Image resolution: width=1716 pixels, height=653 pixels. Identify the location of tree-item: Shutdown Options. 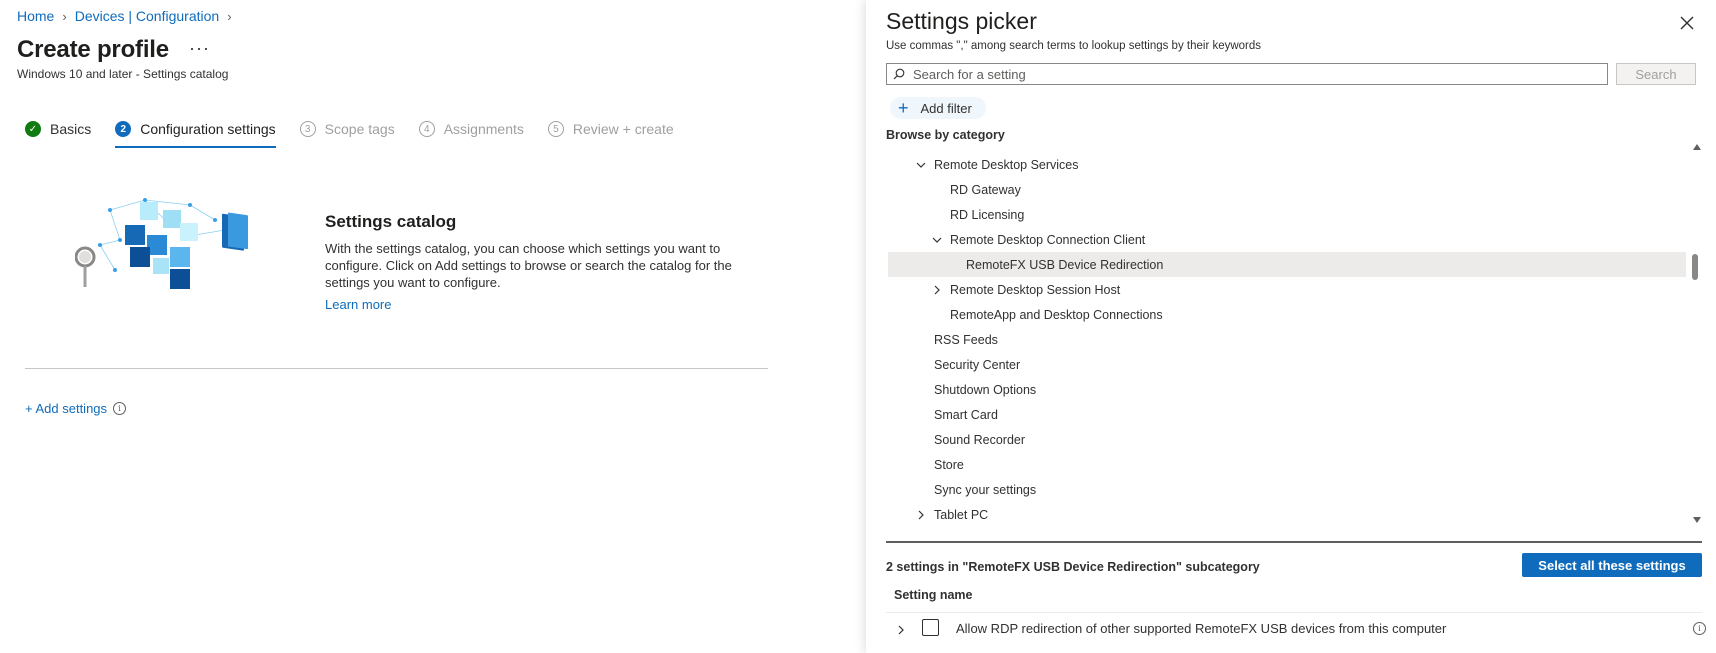
(1287, 389).